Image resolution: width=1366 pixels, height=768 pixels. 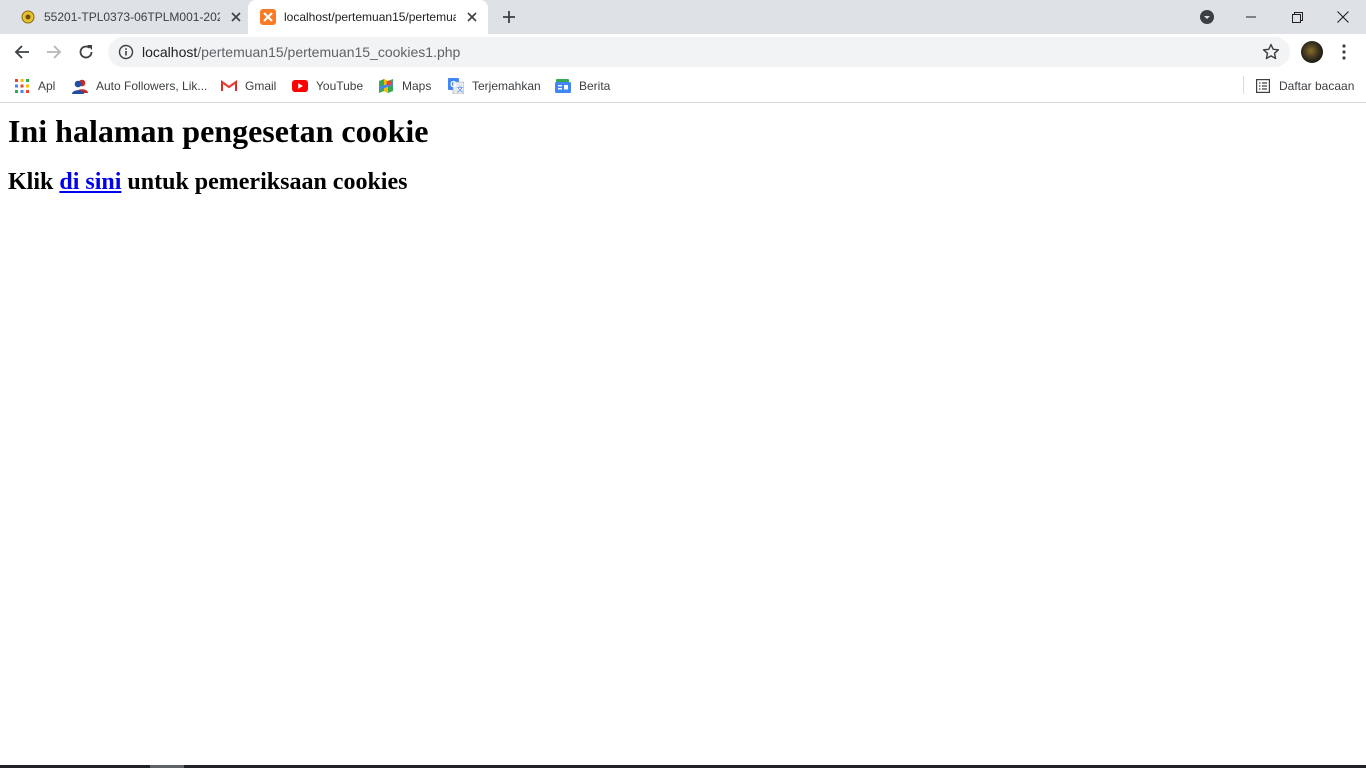 I want to click on users-icon, so click(x=80, y=86).